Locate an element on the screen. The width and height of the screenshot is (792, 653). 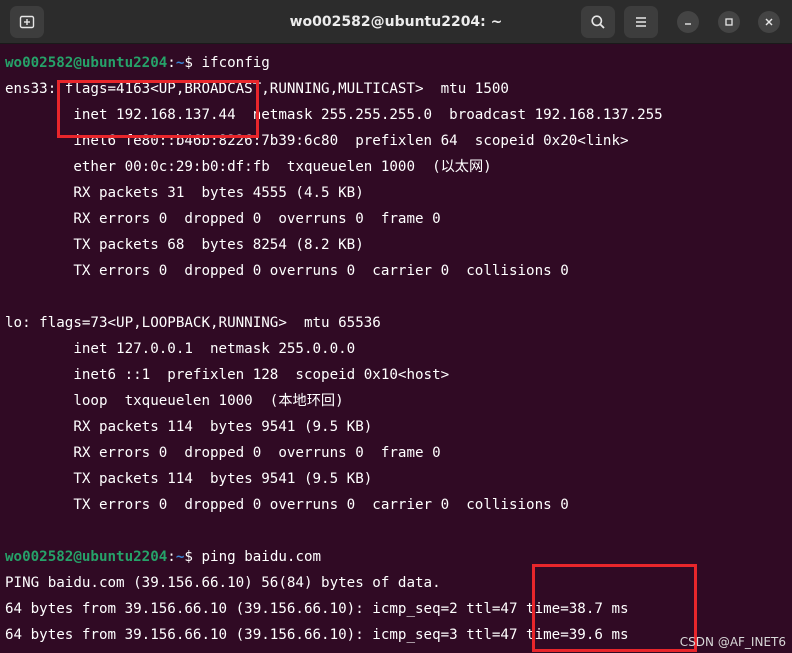
ens33-tx-packets-line: TX packets 68 bytes 8254 (8.2 KB) is located at coordinates (184, 245).